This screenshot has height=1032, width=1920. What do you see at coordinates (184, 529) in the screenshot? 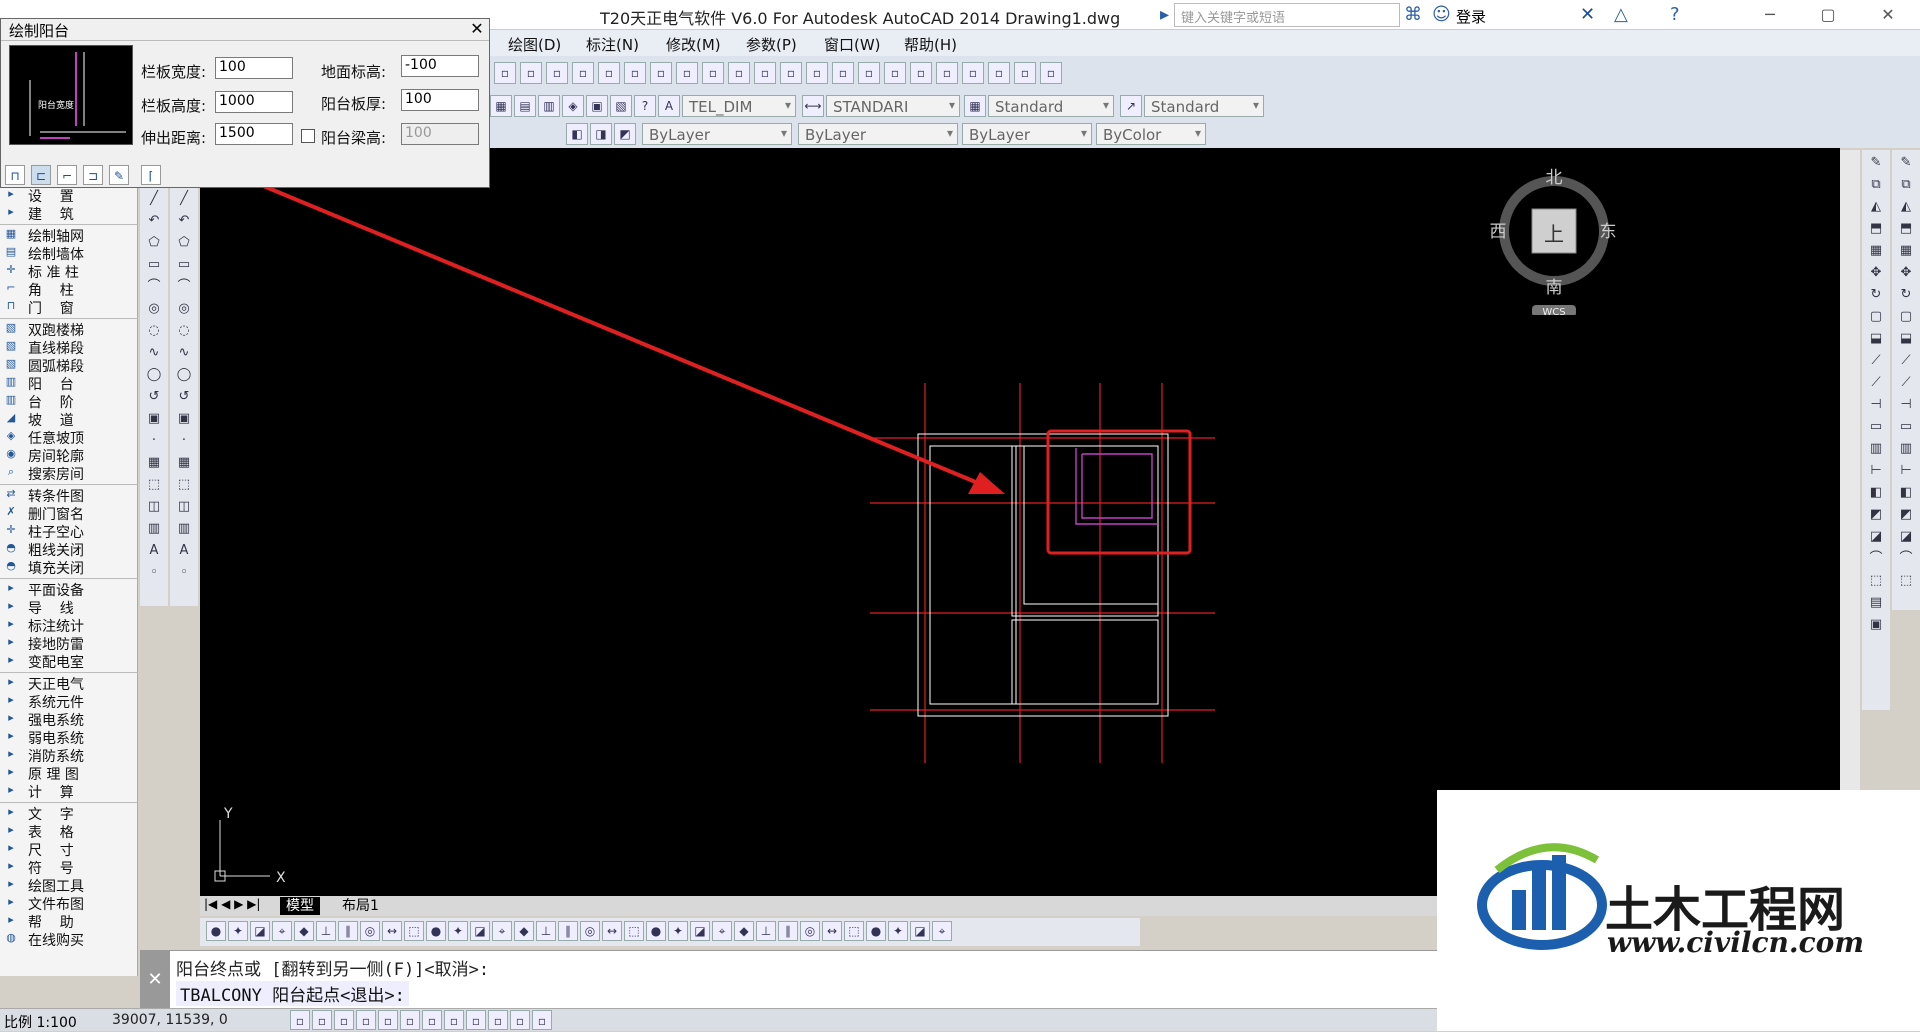
I see `draw-tool-icon: ▥` at bounding box center [184, 529].